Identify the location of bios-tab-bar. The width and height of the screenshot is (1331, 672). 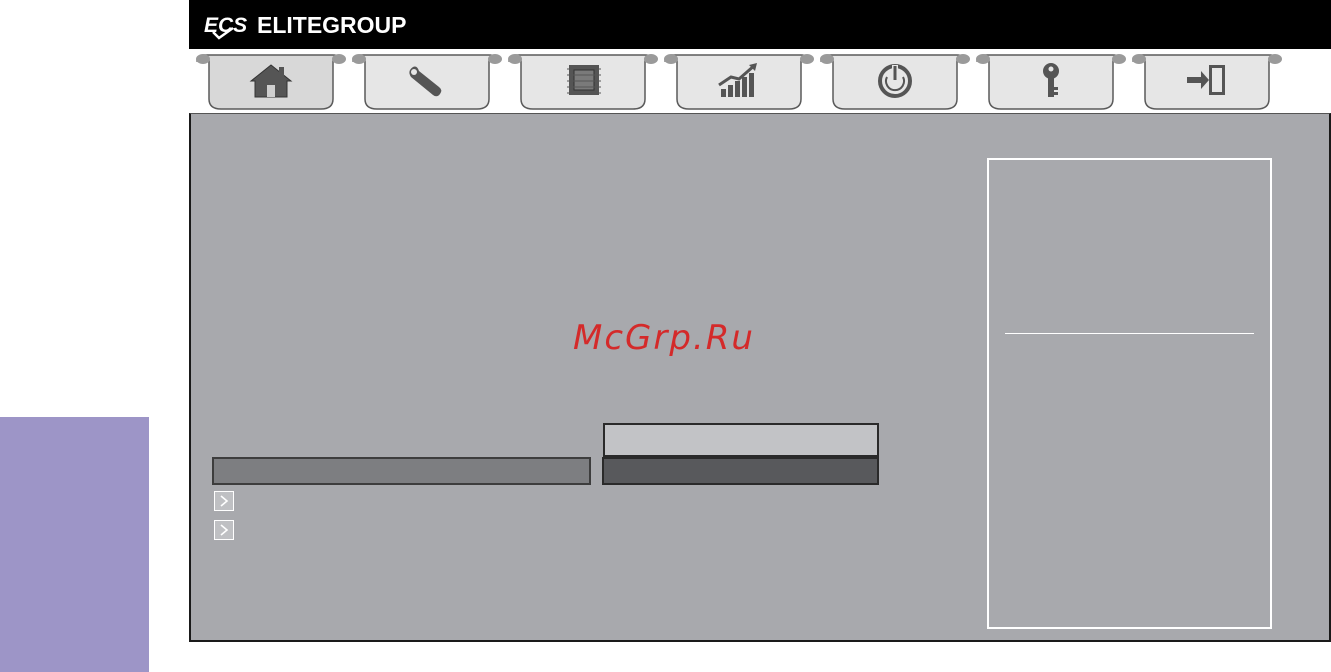
(760, 81).